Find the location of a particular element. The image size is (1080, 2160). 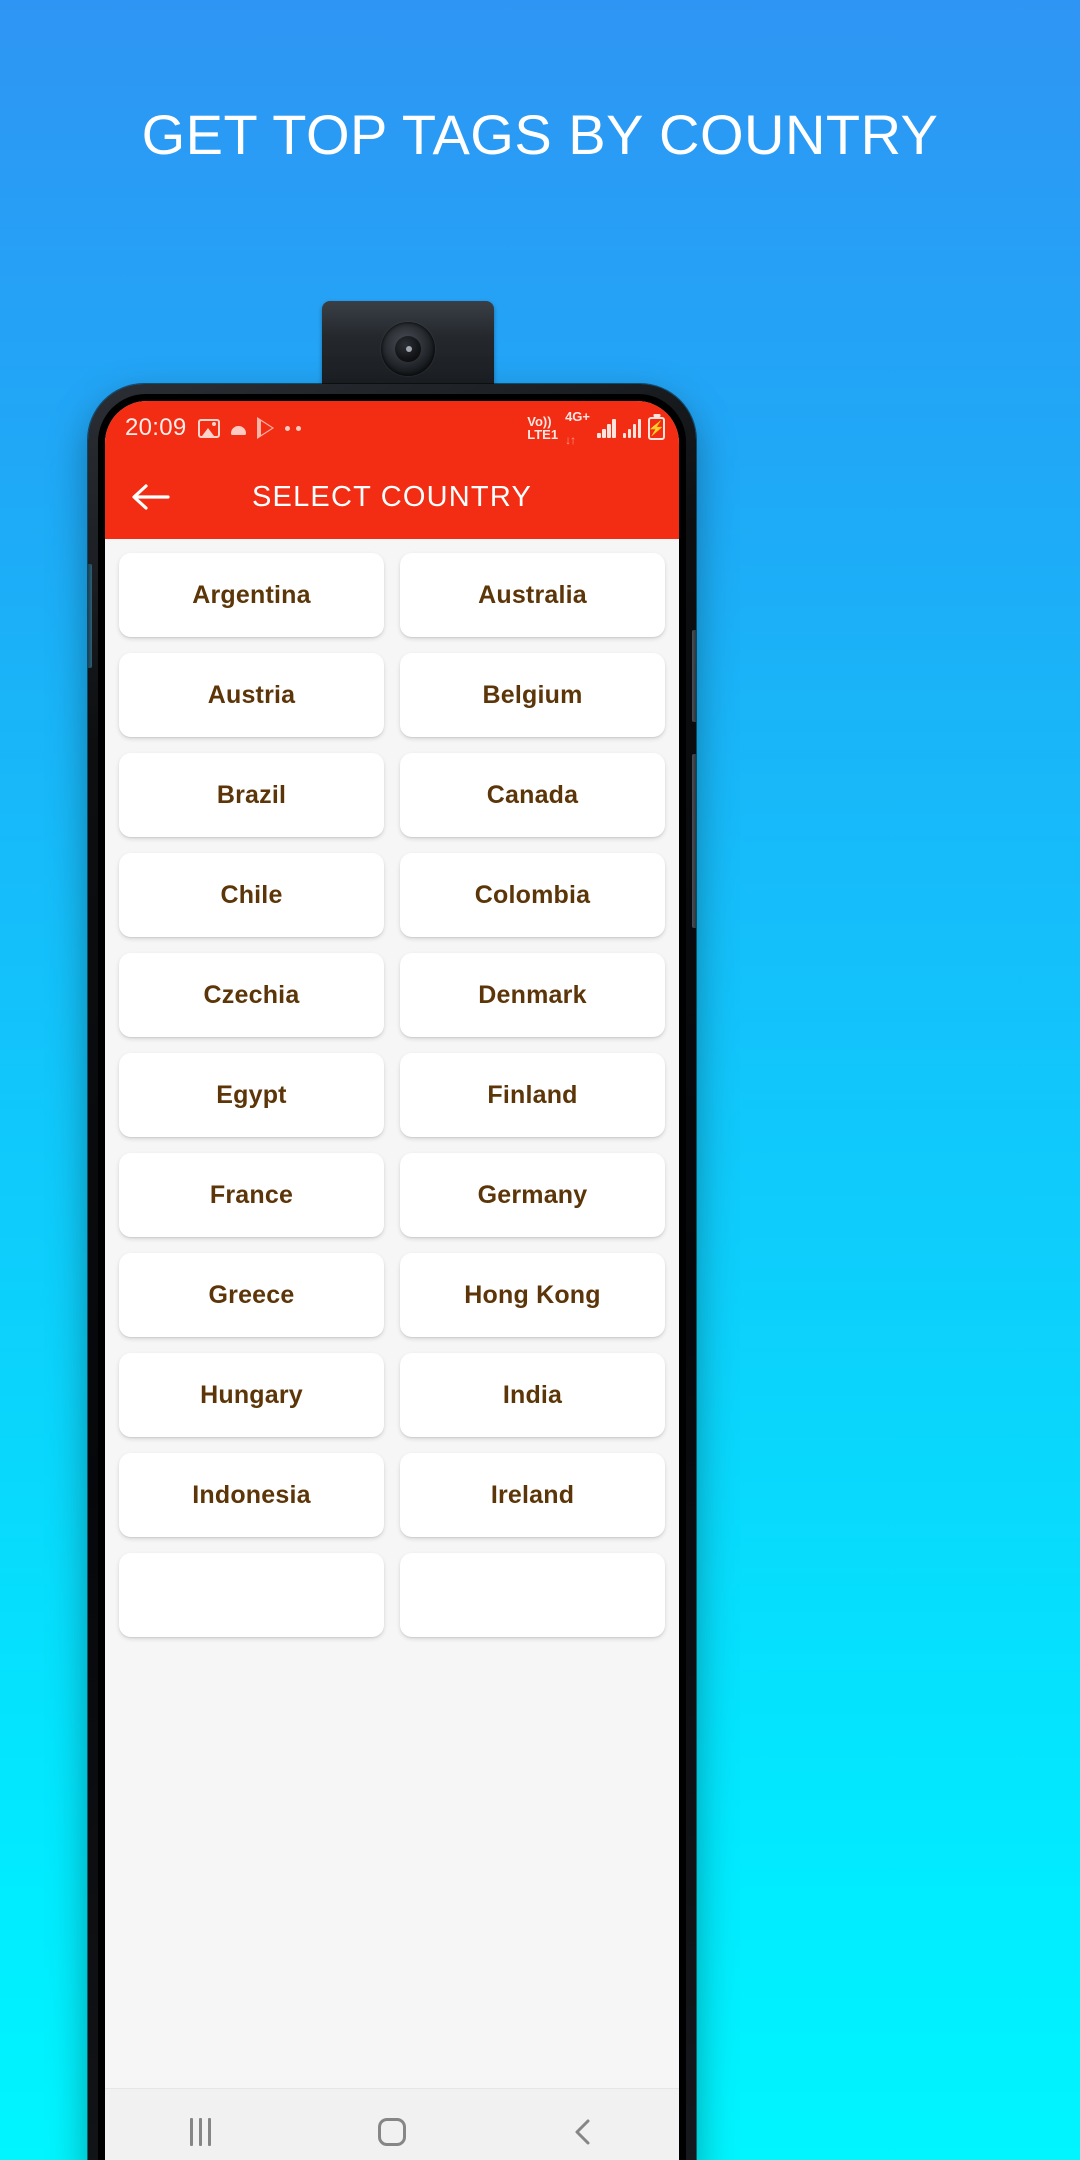

signal-bars-sim1-icon is located at coordinates (606, 428).